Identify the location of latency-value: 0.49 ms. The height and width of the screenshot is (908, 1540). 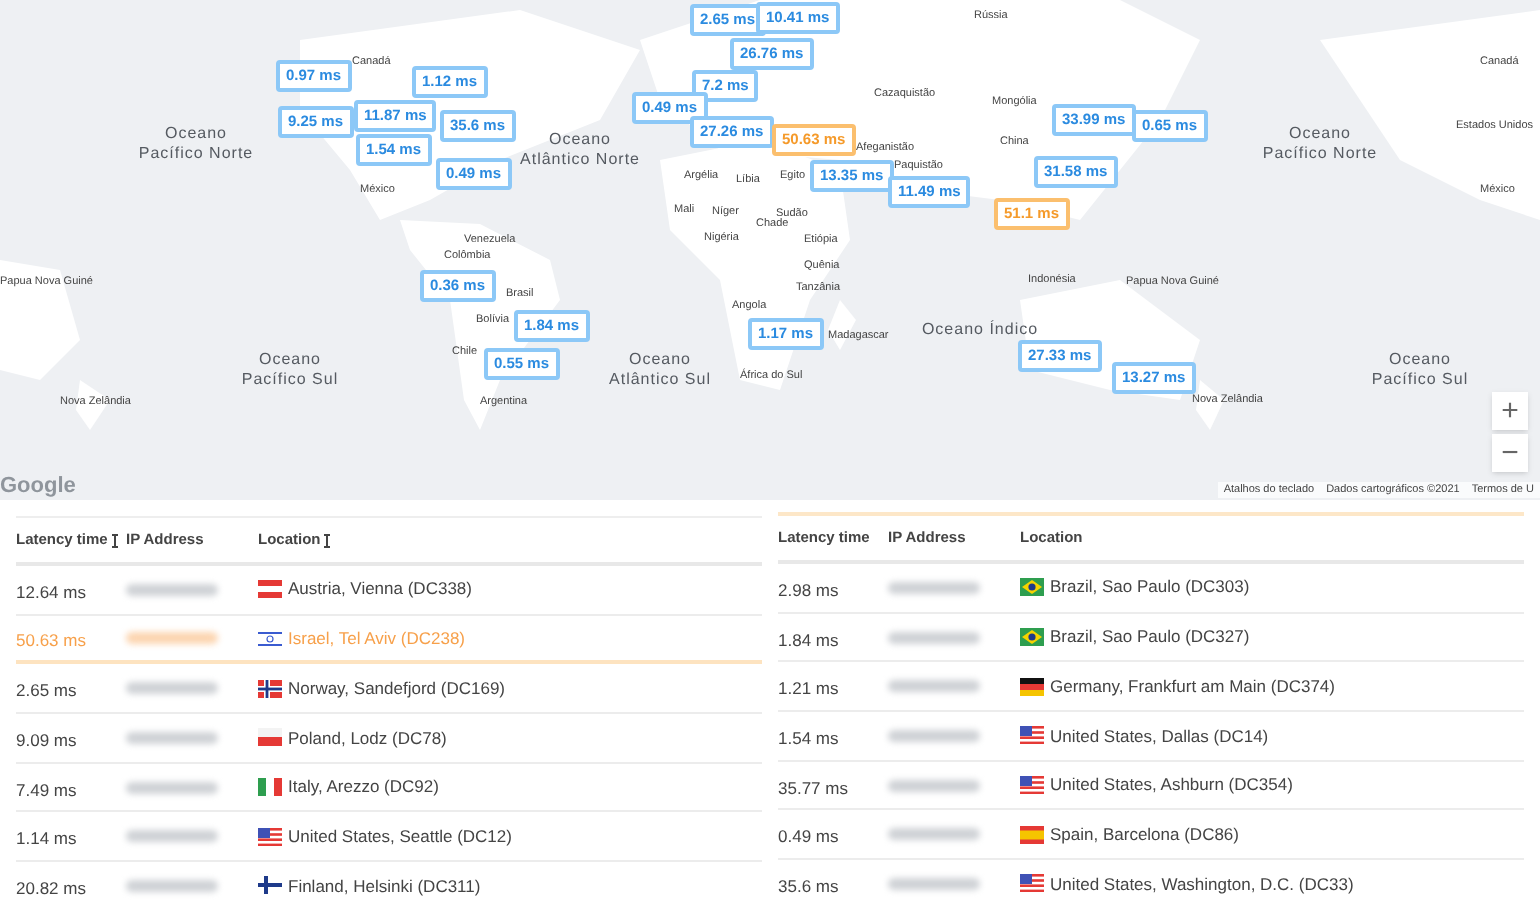
(808, 836).